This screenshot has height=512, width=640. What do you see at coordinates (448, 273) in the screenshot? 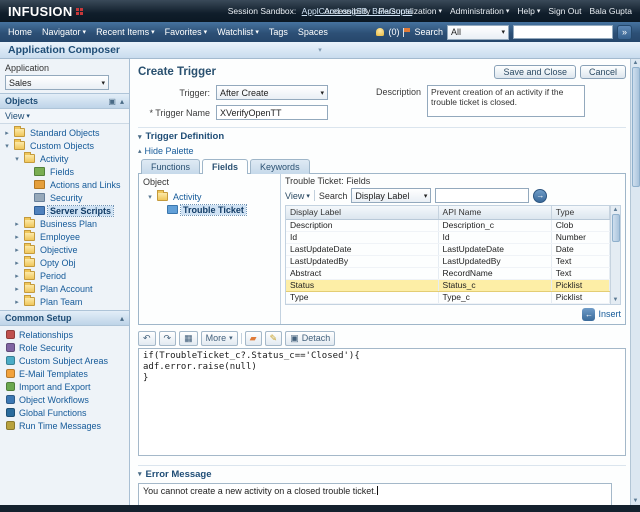
I see `table-row: Abstract RecordName Text` at bounding box center [448, 273].